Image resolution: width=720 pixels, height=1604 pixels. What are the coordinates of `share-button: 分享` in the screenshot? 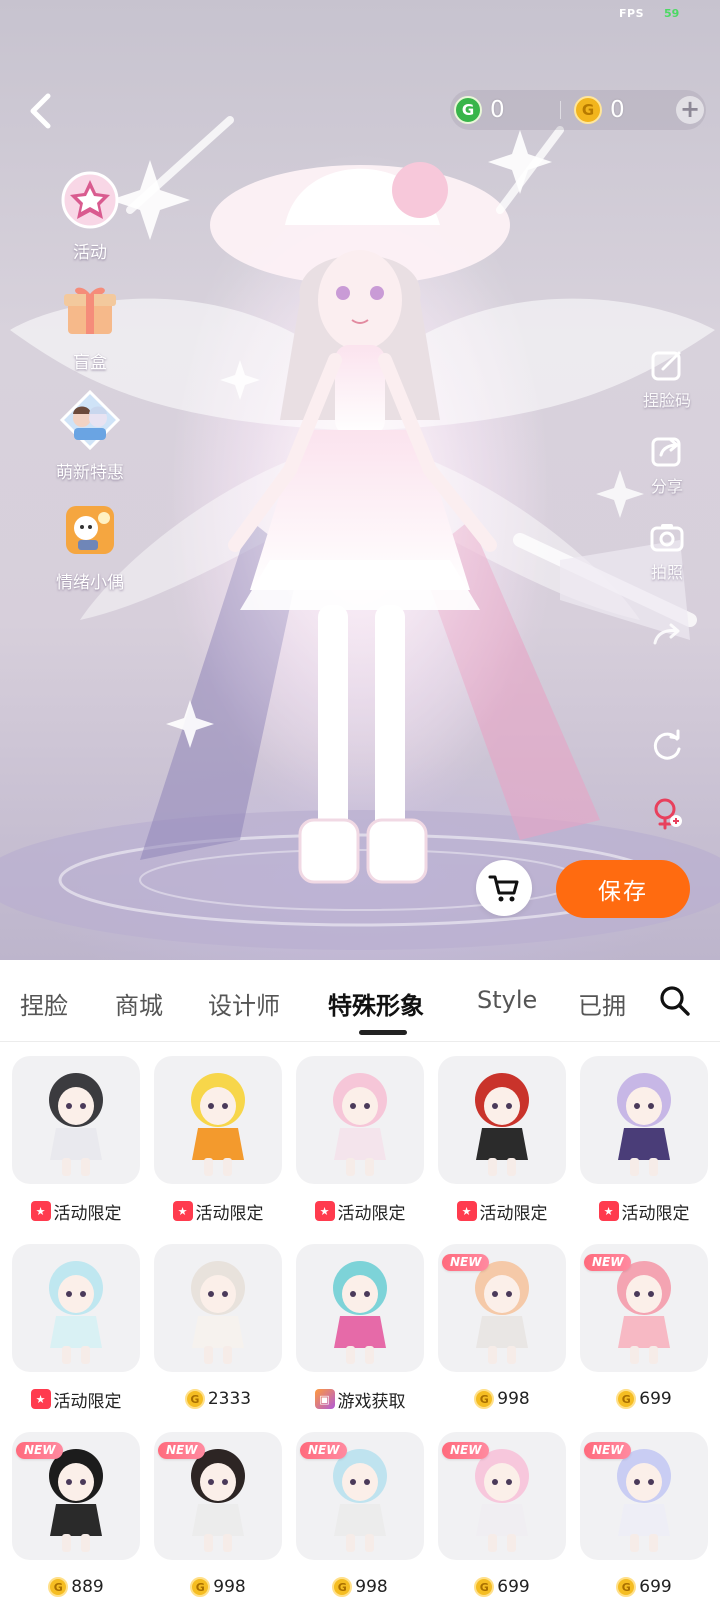 It's located at (667, 464).